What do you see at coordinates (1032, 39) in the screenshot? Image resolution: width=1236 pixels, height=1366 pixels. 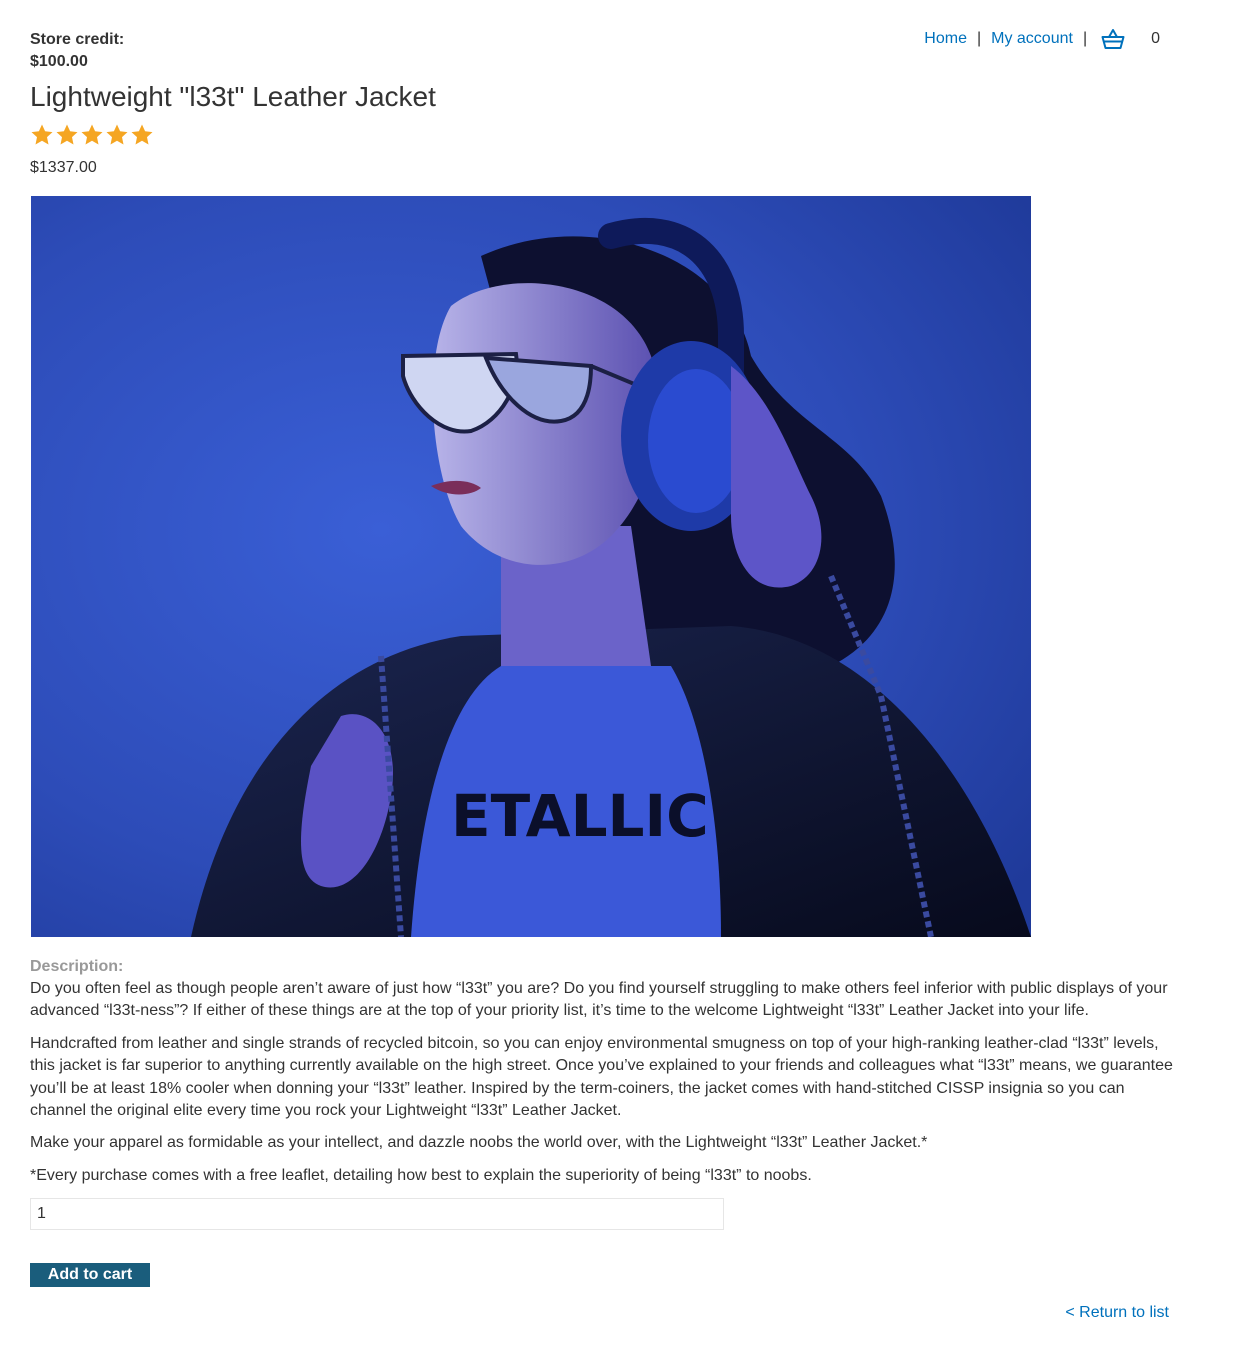 I see `my-account-link: My account` at bounding box center [1032, 39].